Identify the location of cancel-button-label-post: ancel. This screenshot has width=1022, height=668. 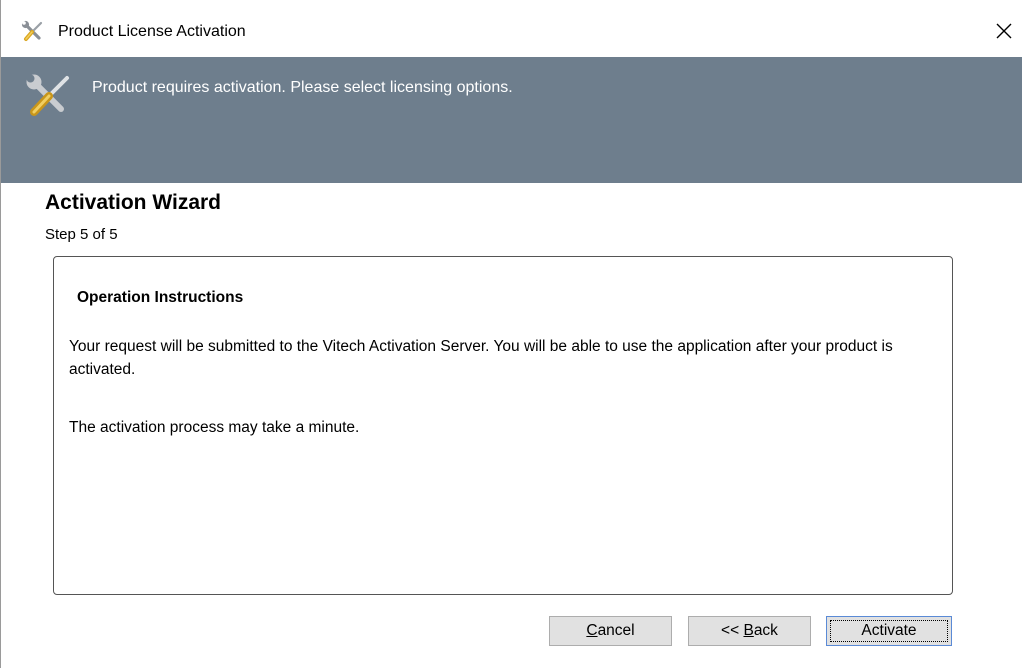
(616, 630).